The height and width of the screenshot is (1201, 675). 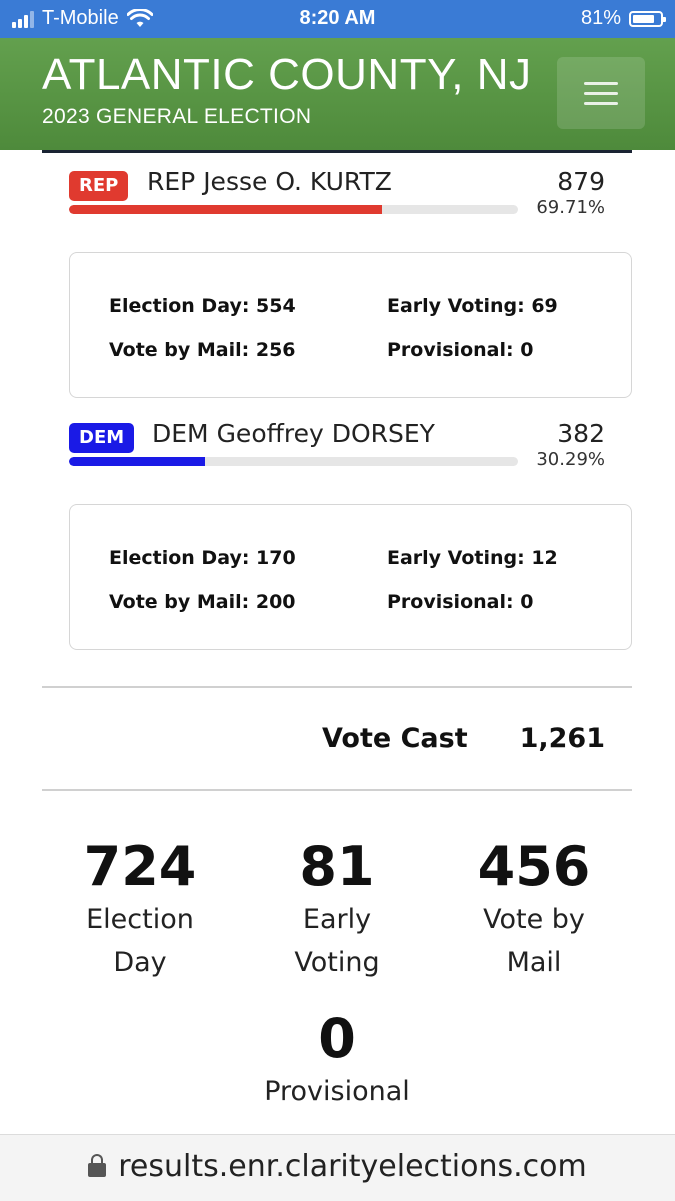 I want to click on url-text: results.enr.clarityelections.com, so click(x=352, y=1166).